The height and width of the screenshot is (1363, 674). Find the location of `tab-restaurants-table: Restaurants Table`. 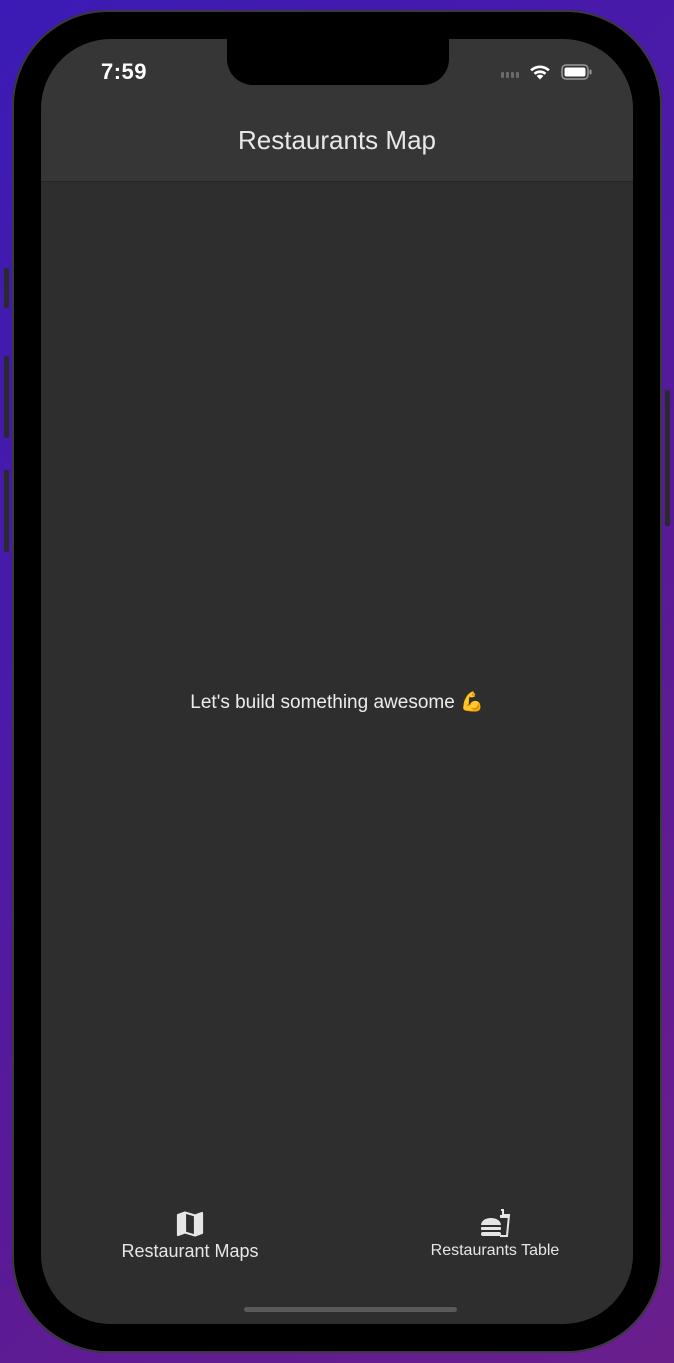

tab-restaurants-table: Restaurants Table is located at coordinates (495, 1234).